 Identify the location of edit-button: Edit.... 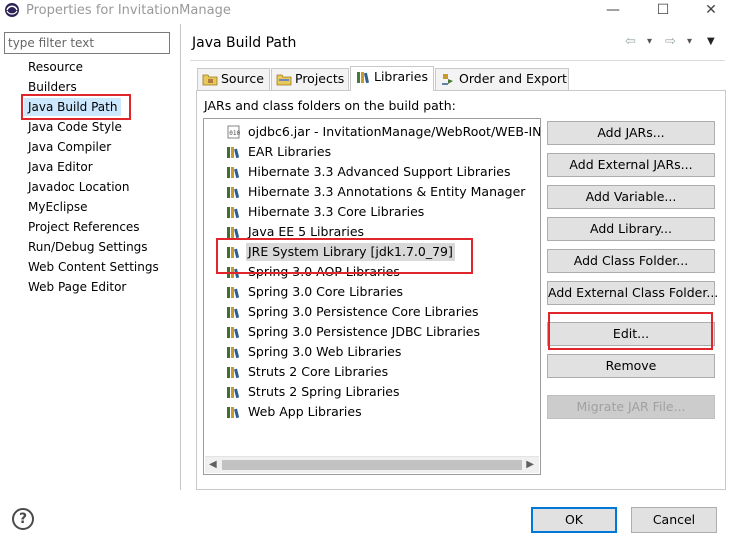
(631, 334).